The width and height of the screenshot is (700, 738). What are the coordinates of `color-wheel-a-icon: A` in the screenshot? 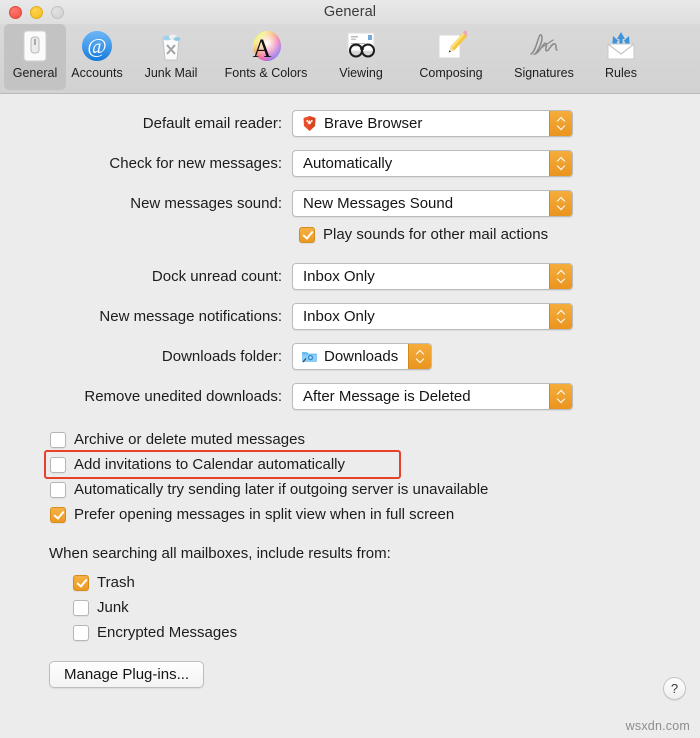 It's located at (266, 46).